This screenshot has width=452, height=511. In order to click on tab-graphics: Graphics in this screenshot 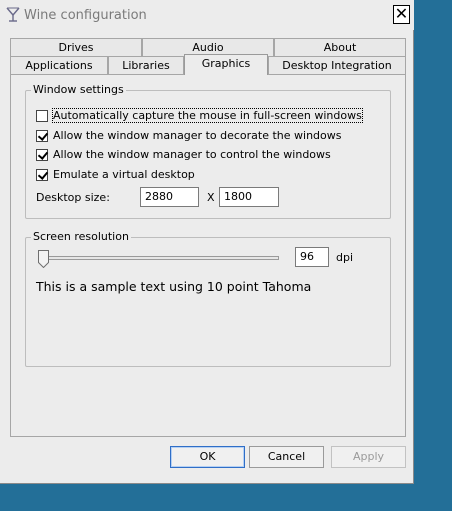, I will do `click(226, 64)`.